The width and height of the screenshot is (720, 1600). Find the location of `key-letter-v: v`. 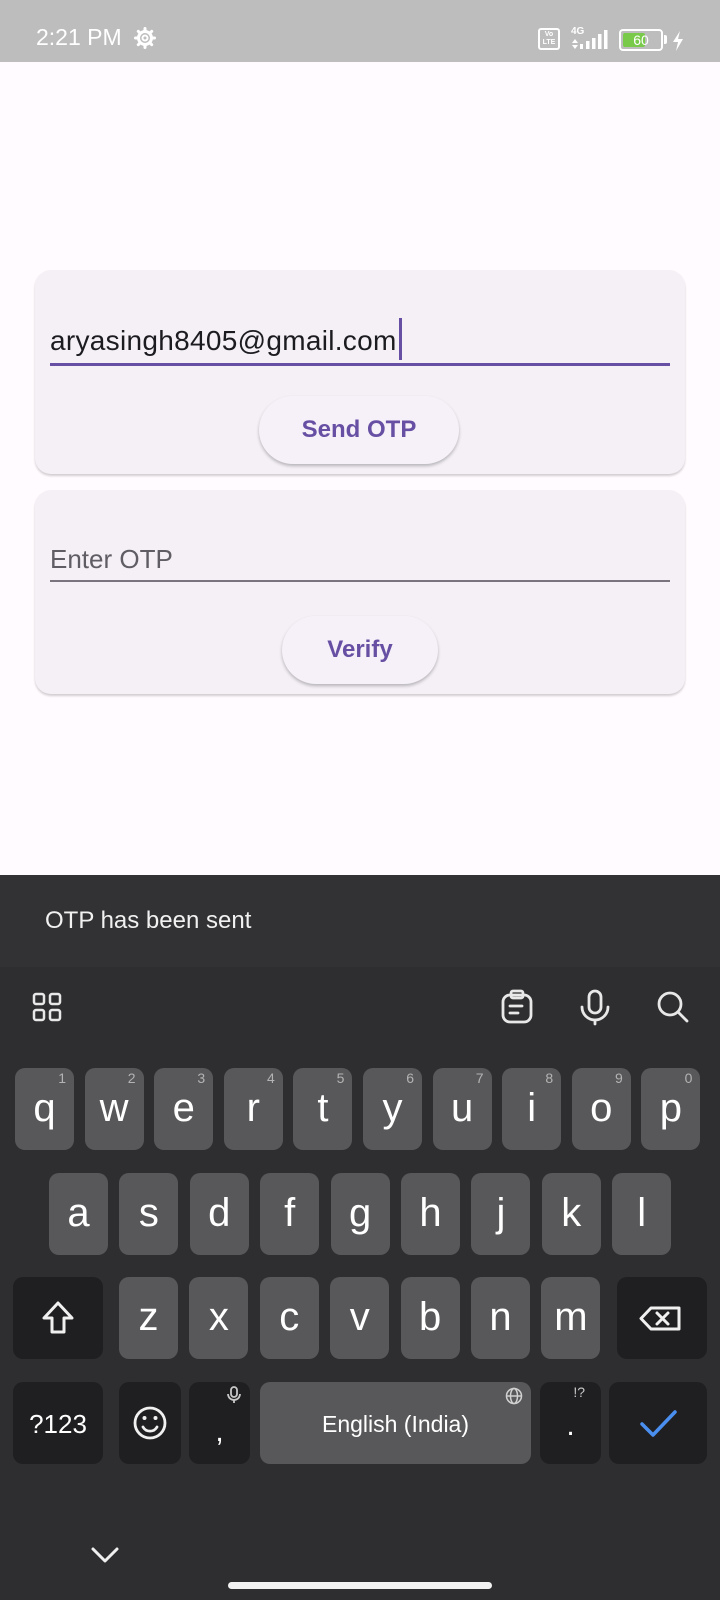

key-letter-v: v is located at coordinates (359, 1317).